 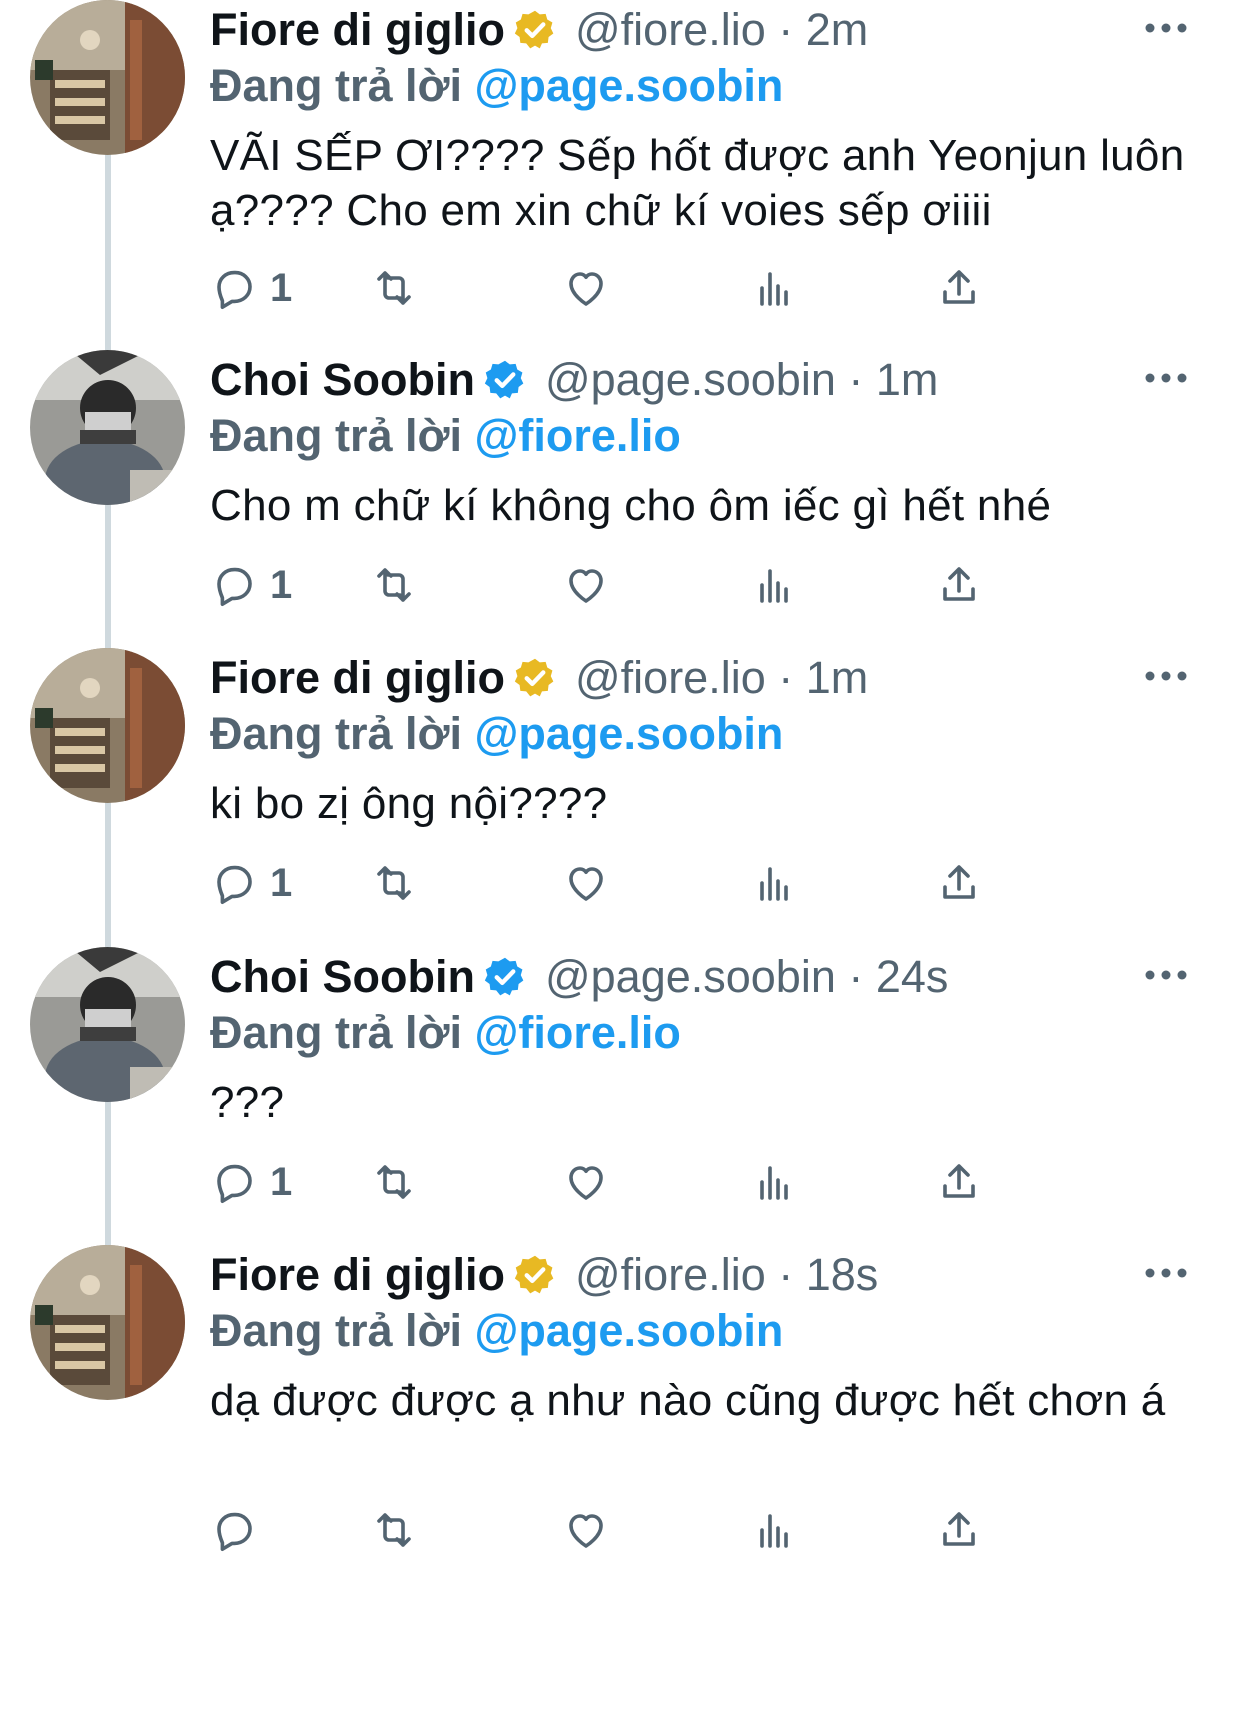 What do you see at coordinates (631, 505) in the screenshot?
I see `tweet-text: Cho m chữ kí không cho ôm iếc gì hết nhé` at bounding box center [631, 505].